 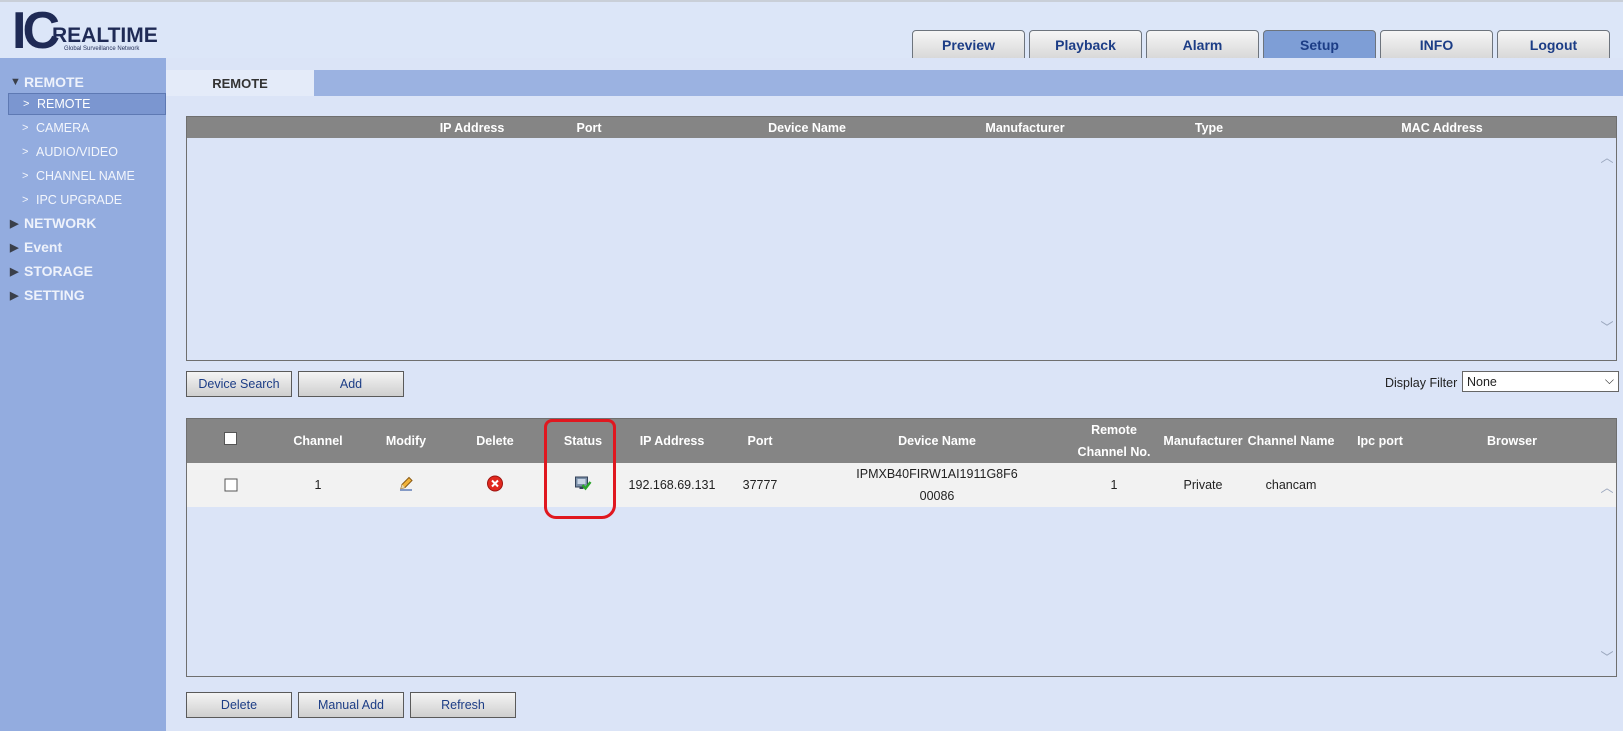 What do you see at coordinates (463, 705) in the screenshot?
I see `refresh-button: Refresh` at bounding box center [463, 705].